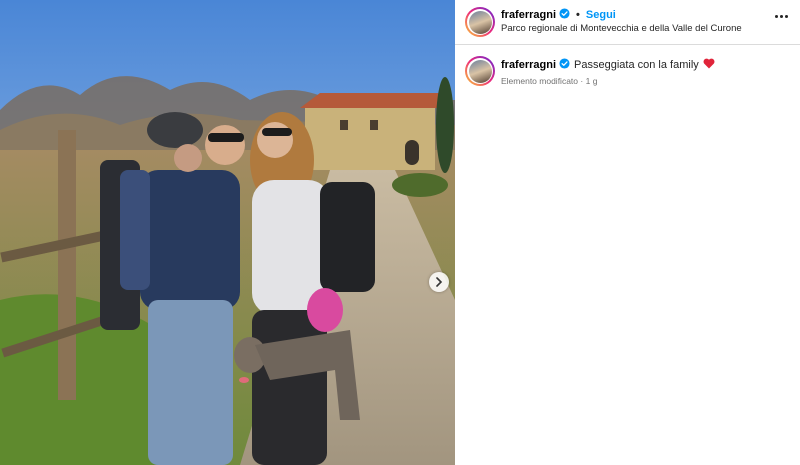 Image resolution: width=800 pixels, height=465 pixels. I want to click on heart-emoji-icon, so click(709, 65).